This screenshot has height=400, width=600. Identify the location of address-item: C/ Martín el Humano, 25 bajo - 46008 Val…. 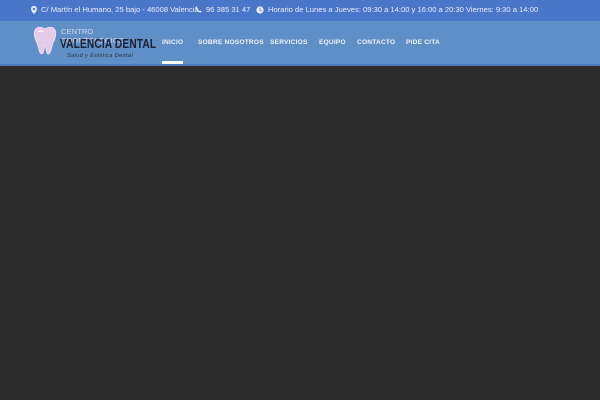
(115, 9).